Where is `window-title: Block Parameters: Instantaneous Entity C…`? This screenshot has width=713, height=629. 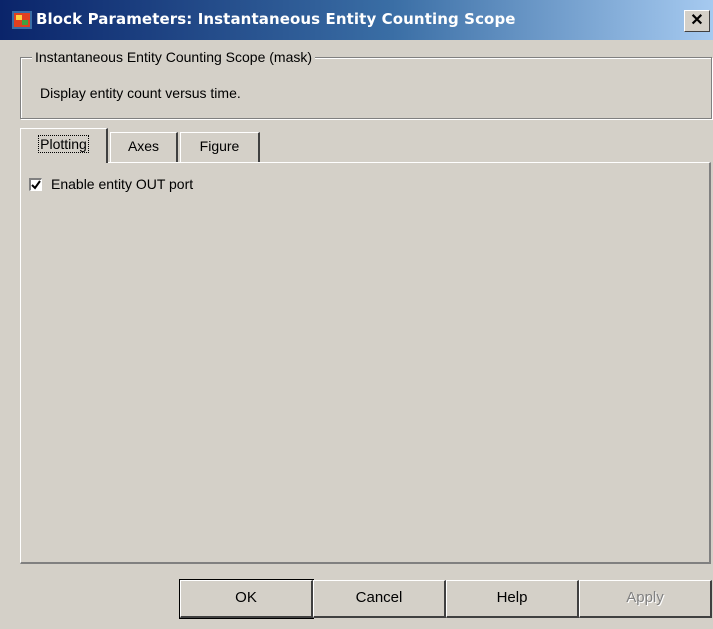
window-title: Block Parameters: Instantaneous Entity C… is located at coordinates (276, 19).